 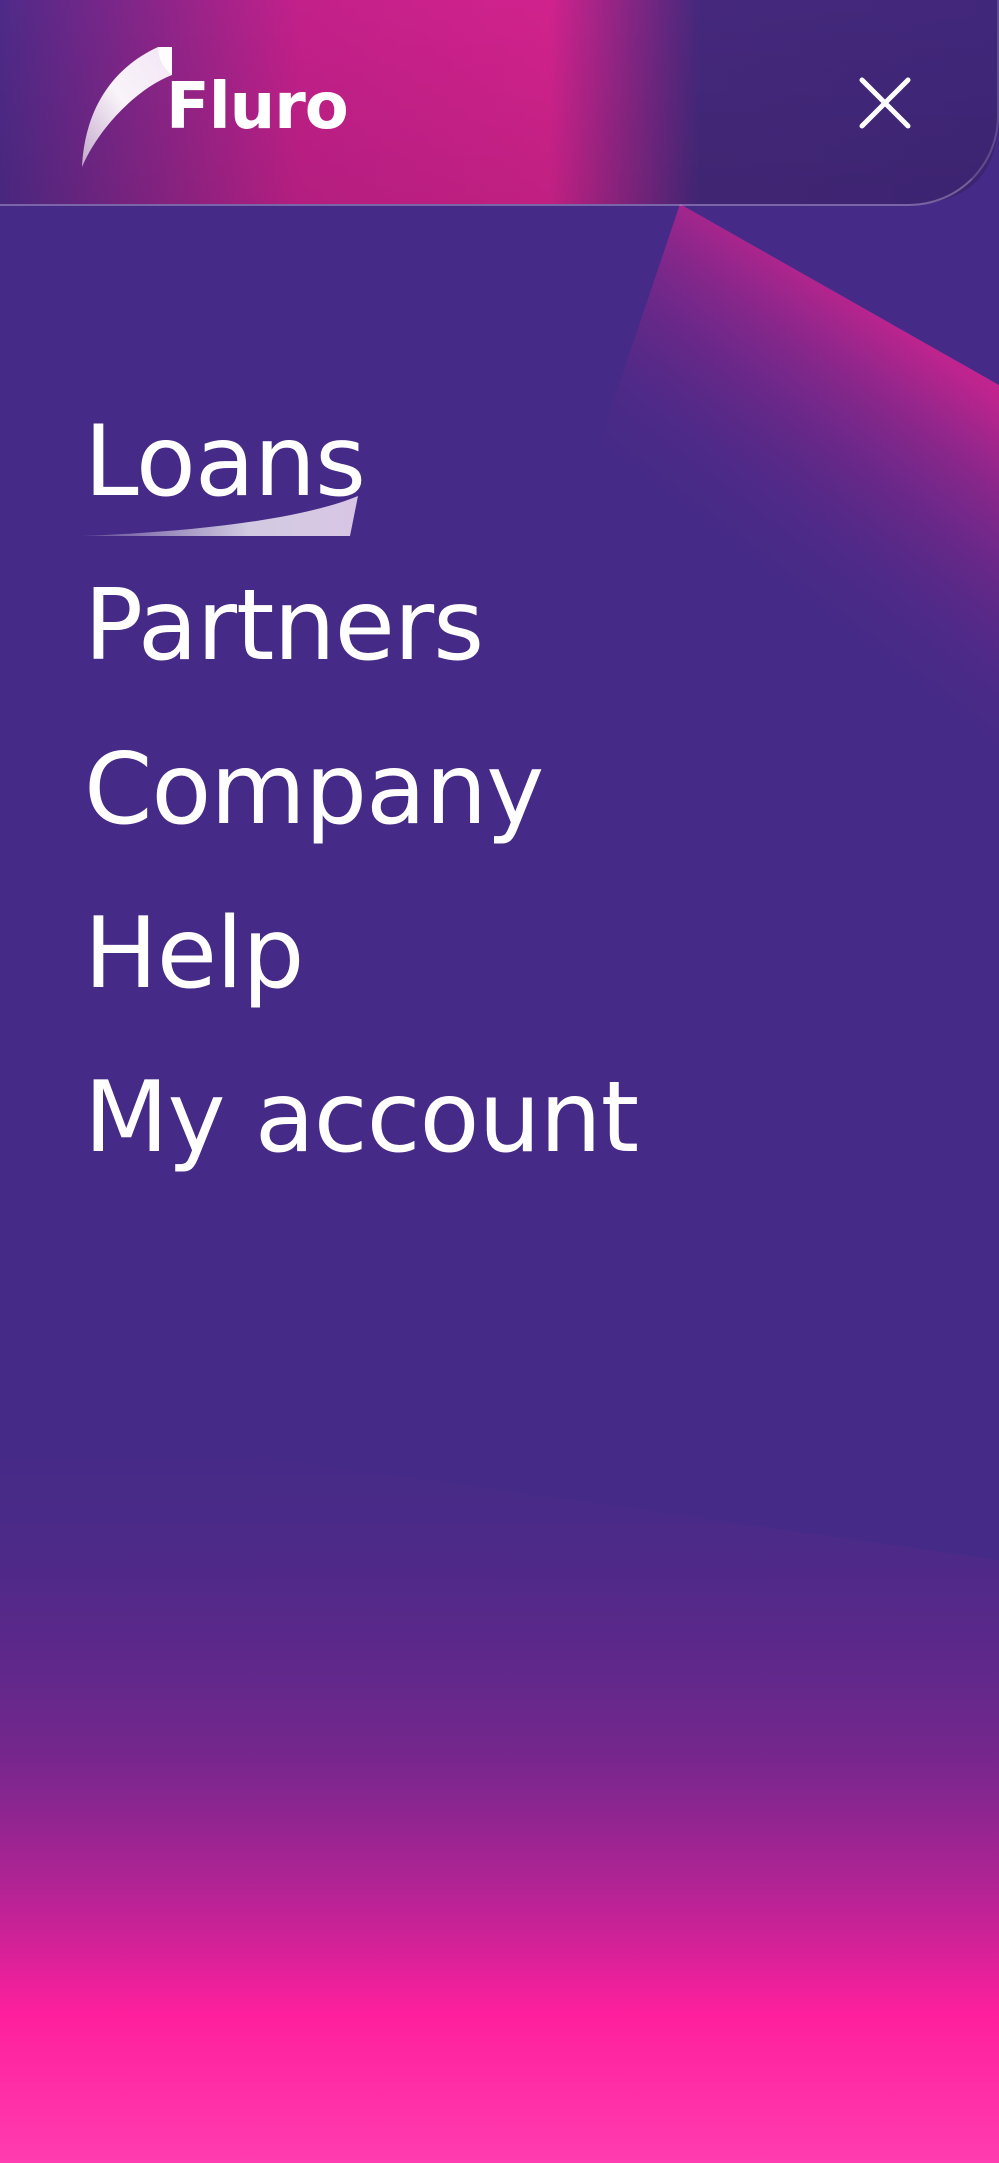 I want to click on brand-logo: Fluro, so click(x=214, y=107).